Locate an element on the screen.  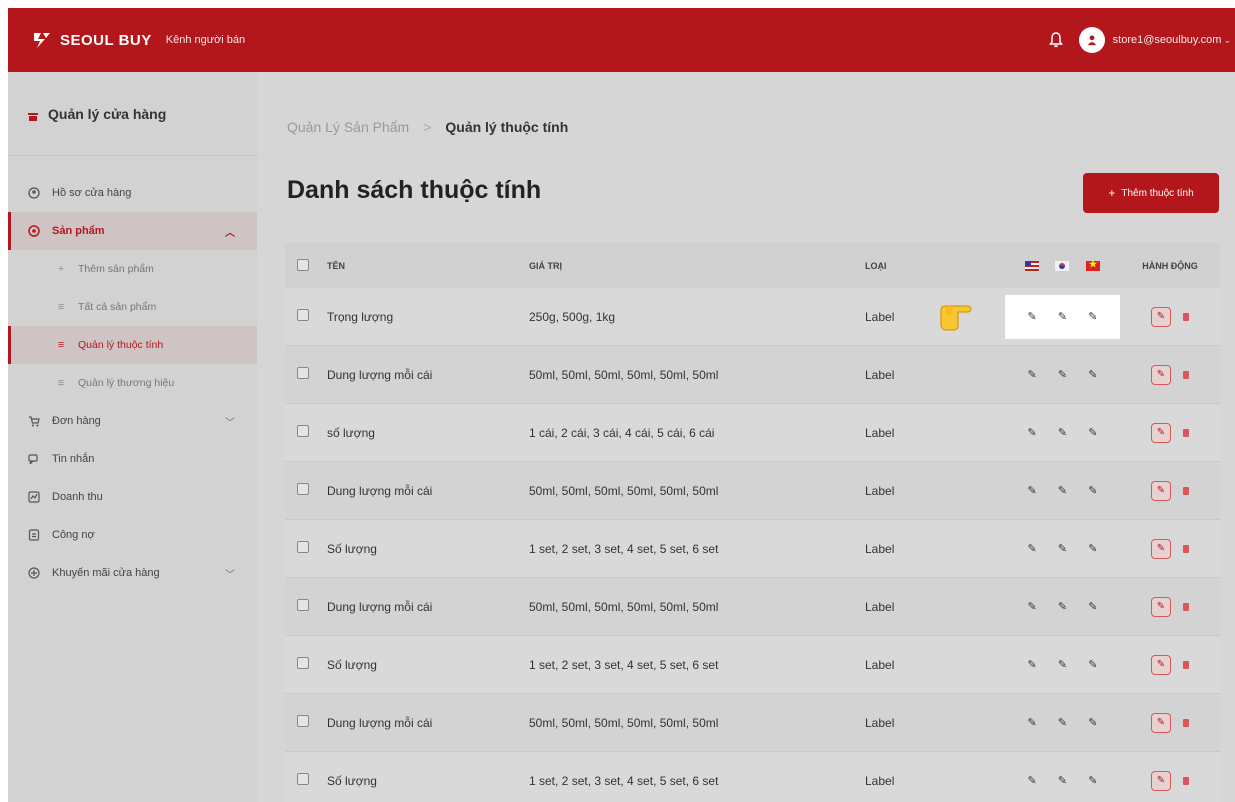
cart-icon is located at coordinates (34, 421).